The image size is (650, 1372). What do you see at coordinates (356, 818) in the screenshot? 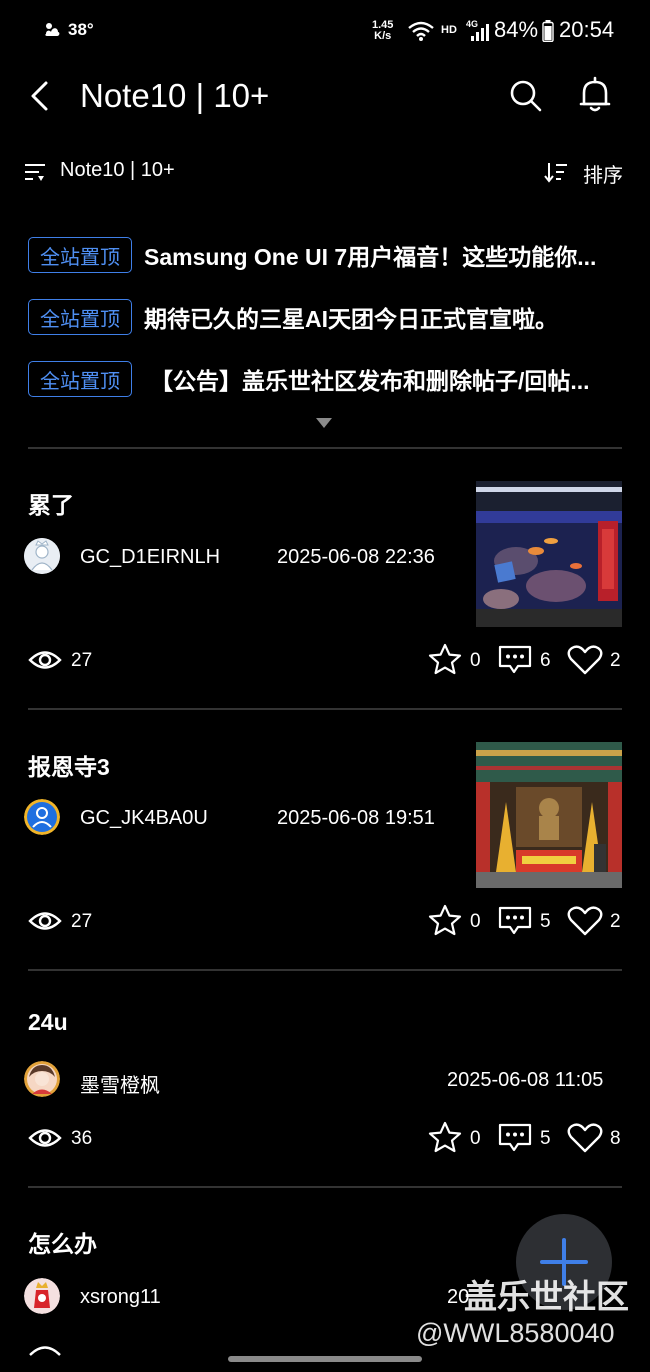
I see `post-time: 2025-06-08 19:51` at bounding box center [356, 818].